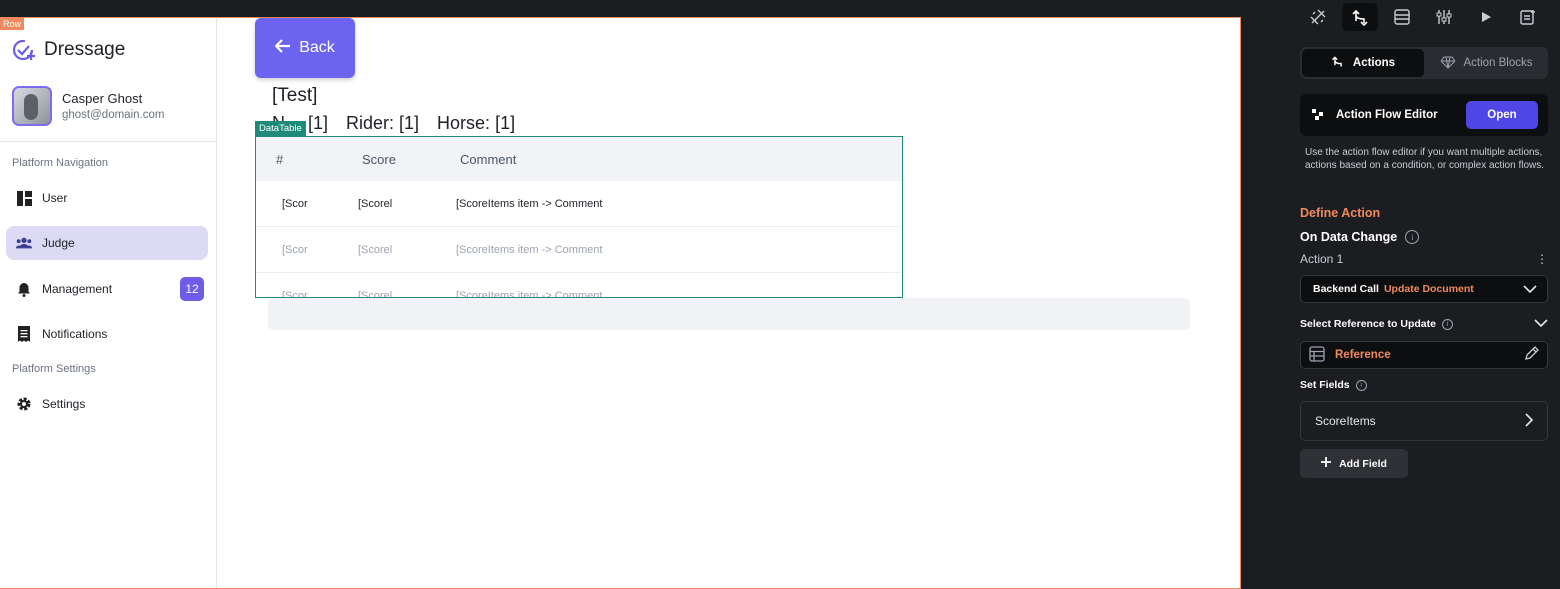 This screenshot has width=1560, height=589. What do you see at coordinates (1318, 17) in the screenshot?
I see `tools-icon` at bounding box center [1318, 17].